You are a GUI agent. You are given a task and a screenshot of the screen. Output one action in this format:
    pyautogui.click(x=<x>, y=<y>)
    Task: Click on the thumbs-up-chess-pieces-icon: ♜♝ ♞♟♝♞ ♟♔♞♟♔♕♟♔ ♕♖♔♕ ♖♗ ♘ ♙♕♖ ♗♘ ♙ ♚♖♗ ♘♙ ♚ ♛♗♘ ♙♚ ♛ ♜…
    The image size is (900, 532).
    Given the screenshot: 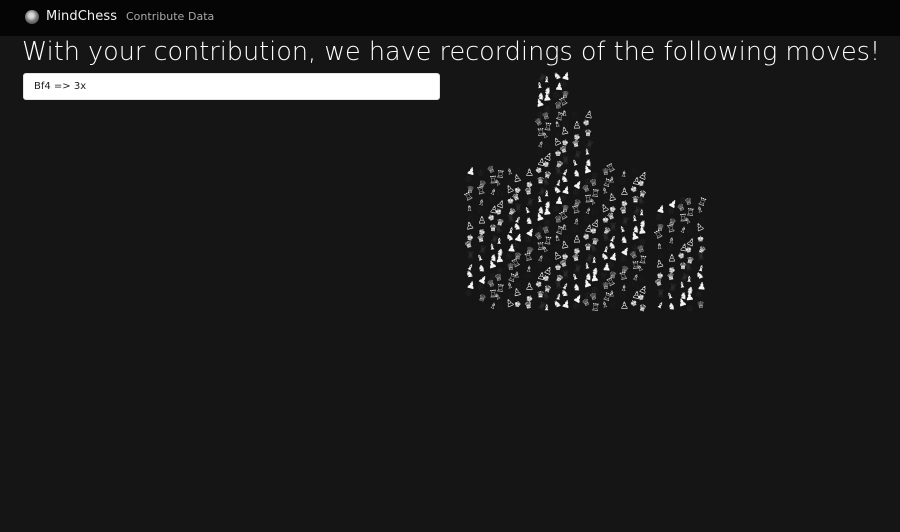 What is the action you would take?
    pyautogui.click(x=585, y=192)
    